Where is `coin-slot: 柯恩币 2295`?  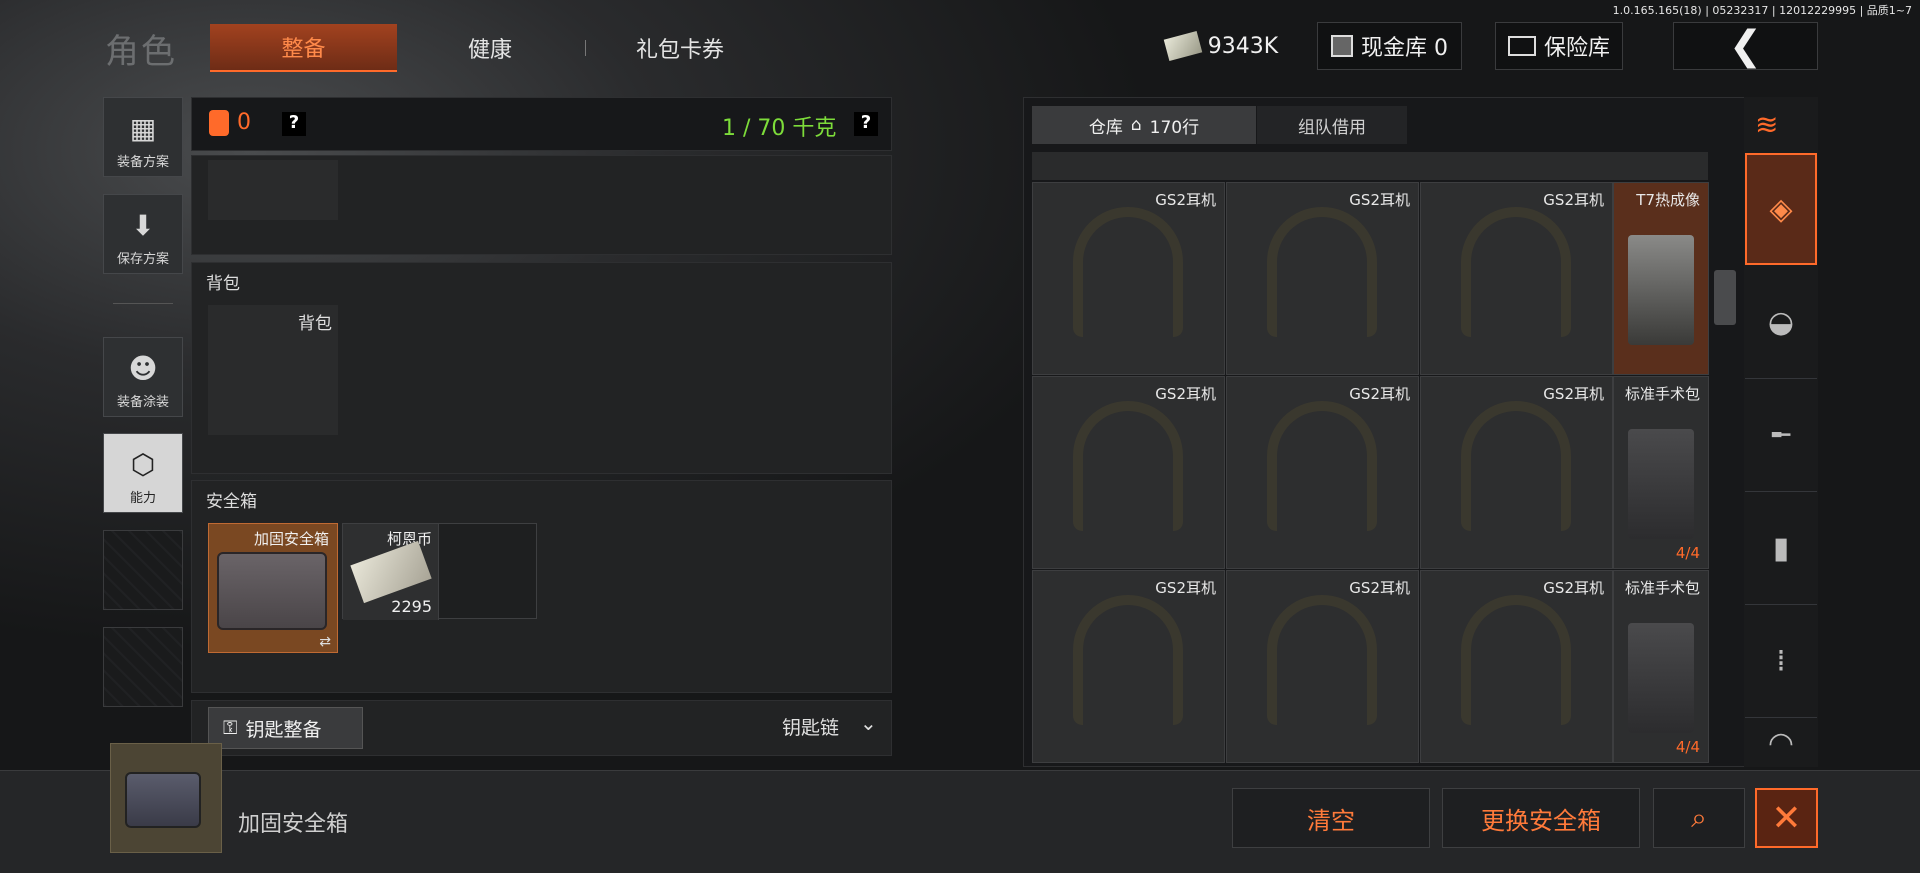
coin-slot: 柯恩币 2295 is located at coordinates (391, 572).